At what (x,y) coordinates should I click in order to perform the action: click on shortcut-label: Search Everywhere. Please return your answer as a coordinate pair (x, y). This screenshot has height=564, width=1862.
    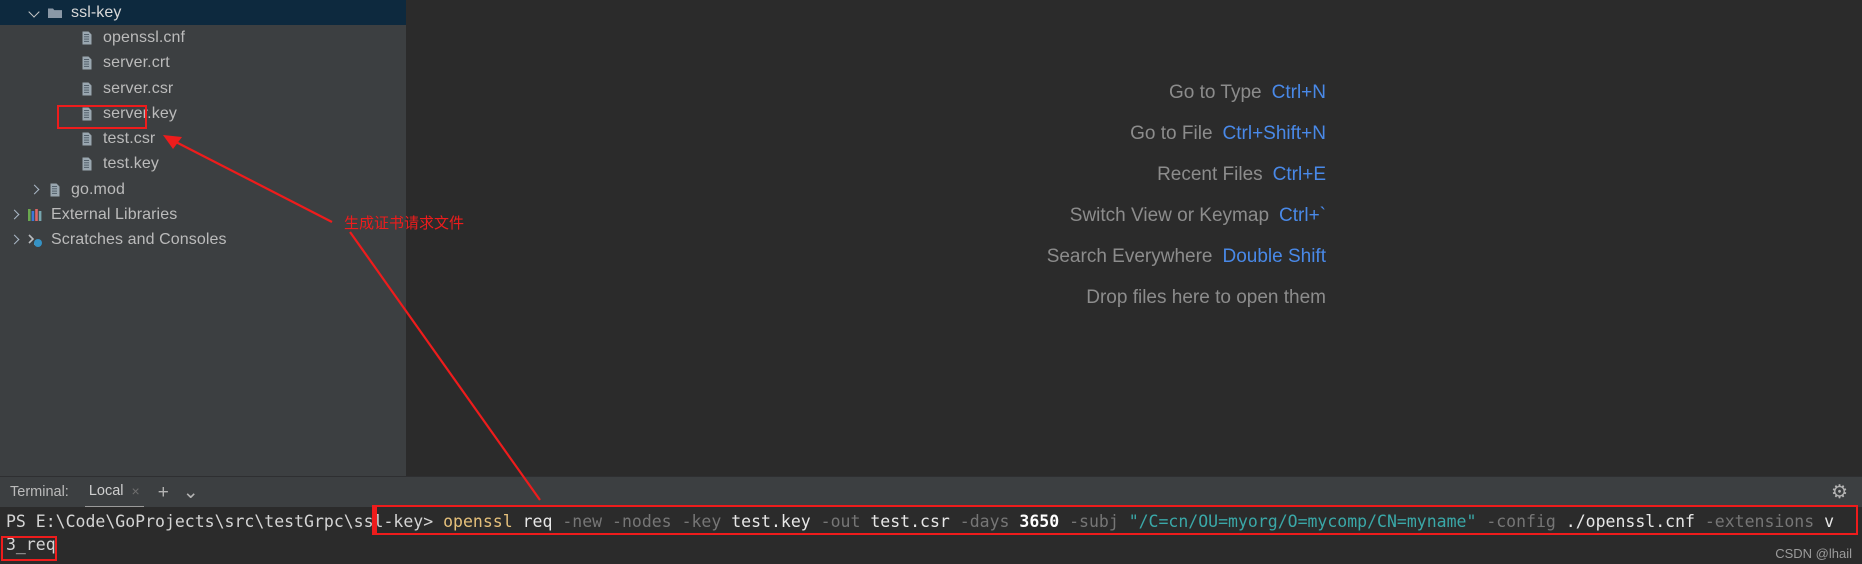
    Looking at the image, I should click on (1129, 256).